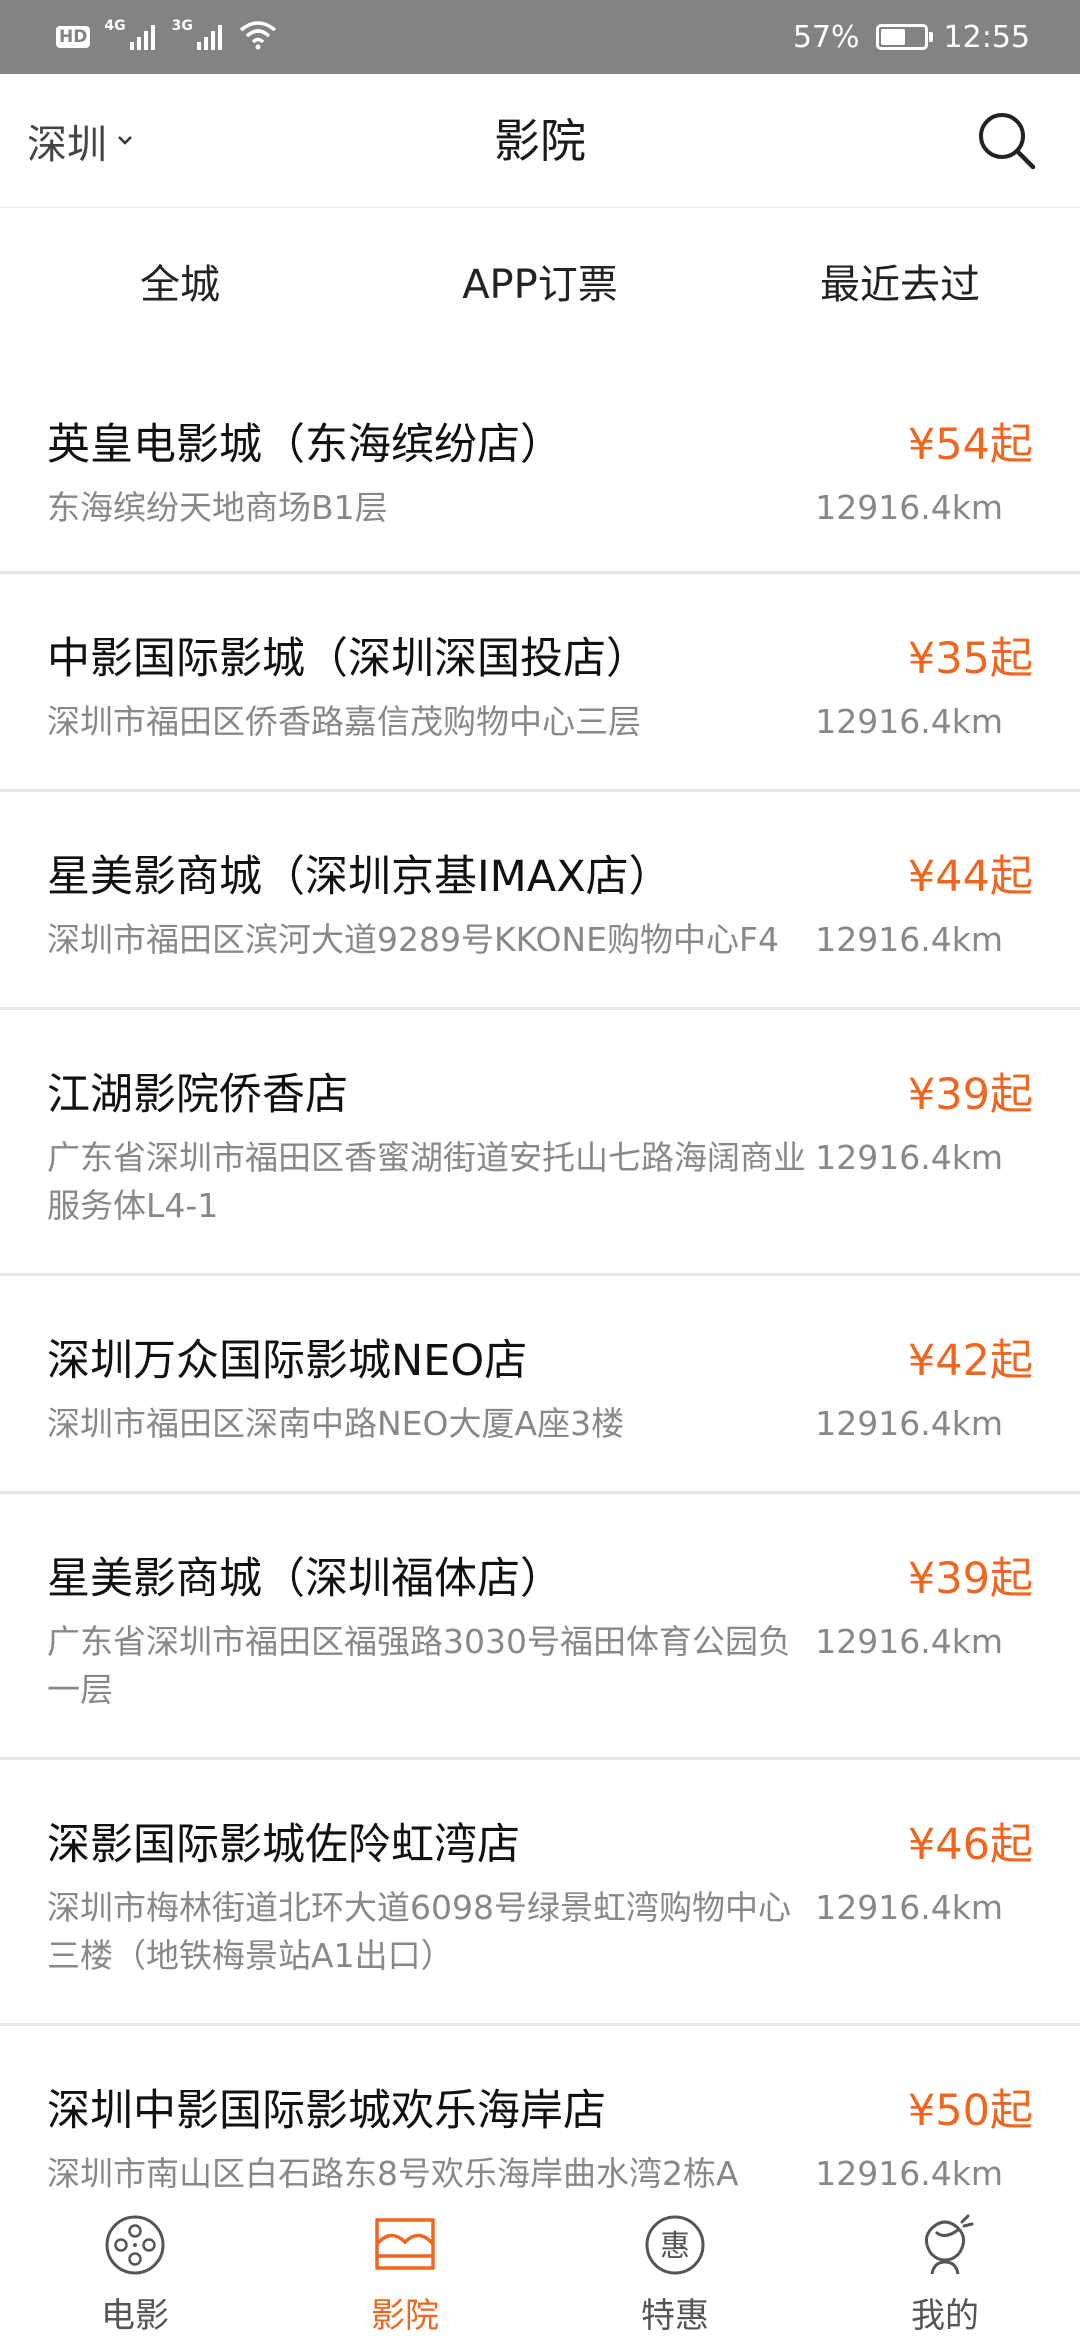  I want to click on cinema-address: 广东省深圳市福田区福强路3030号福田体育公园负一层, so click(419, 1665).